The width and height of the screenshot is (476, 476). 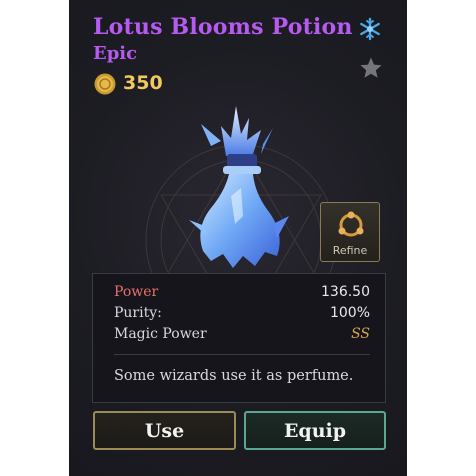 What do you see at coordinates (242, 294) in the screenshot?
I see `stat-row-power: Power 136.50` at bounding box center [242, 294].